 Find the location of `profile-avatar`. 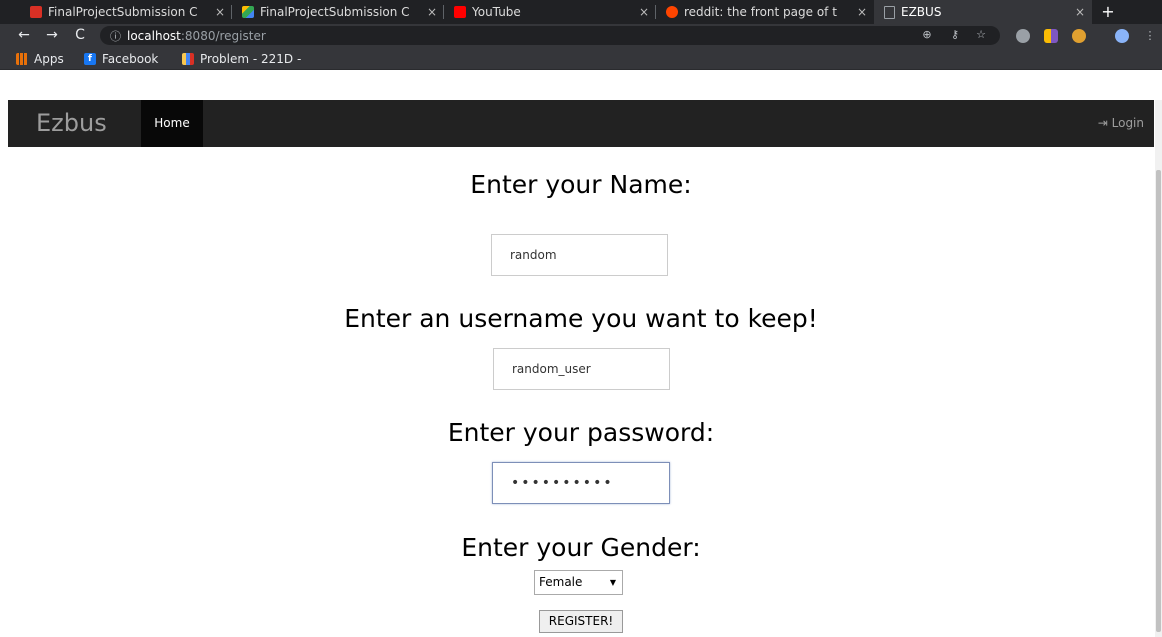

profile-avatar is located at coordinates (1122, 36).